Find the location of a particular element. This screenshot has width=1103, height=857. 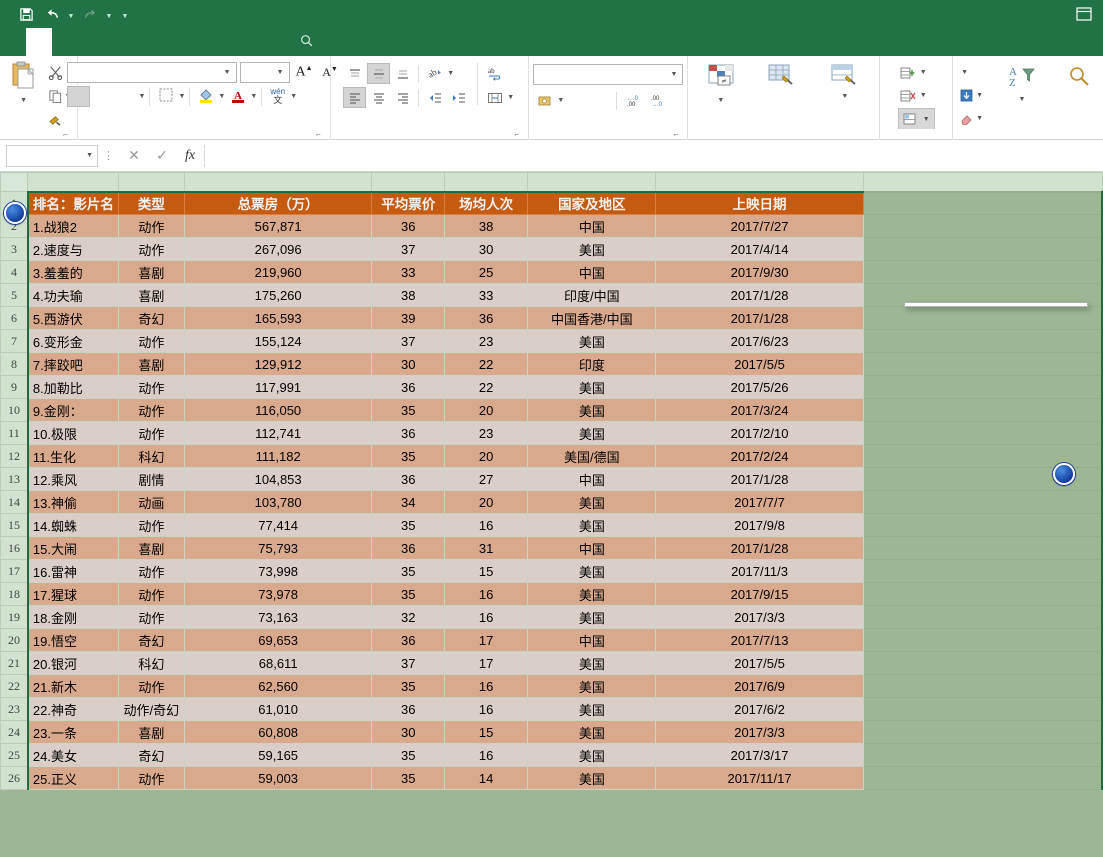

tab-formulas is located at coordinates (117, 42).